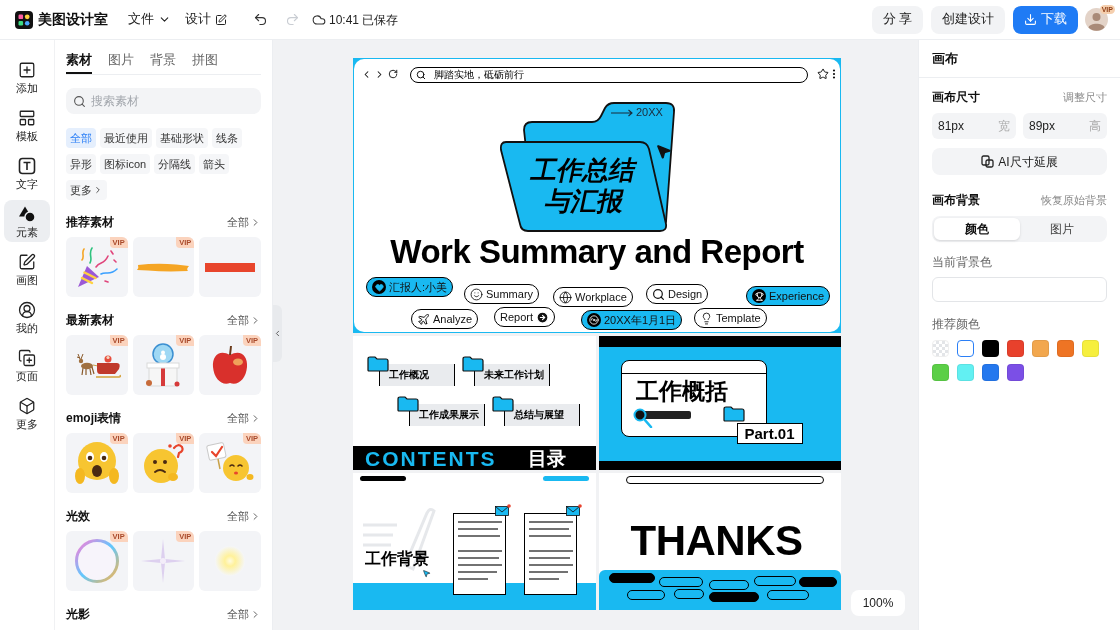 The image size is (1120, 630). Describe the element at coordinates (585, 201) in the screenshot. I see `slide-title: 与汇报` at that location.